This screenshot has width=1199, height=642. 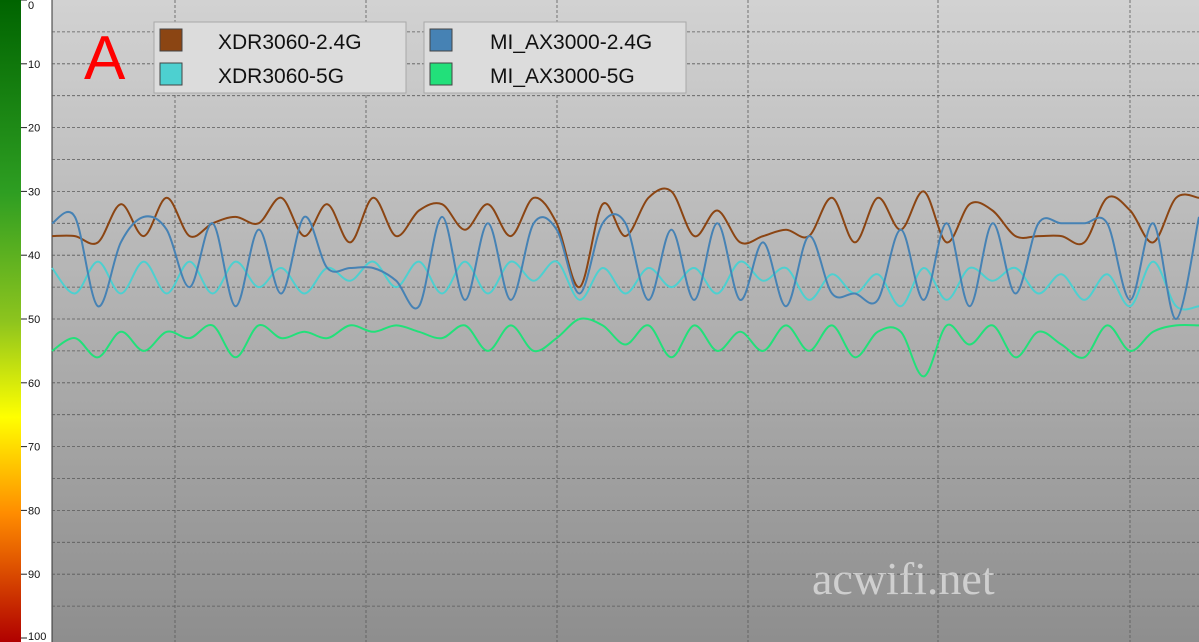 I want to click on legend-swatch-mi-ax3000-2-4g, so click(x=441, y=40).